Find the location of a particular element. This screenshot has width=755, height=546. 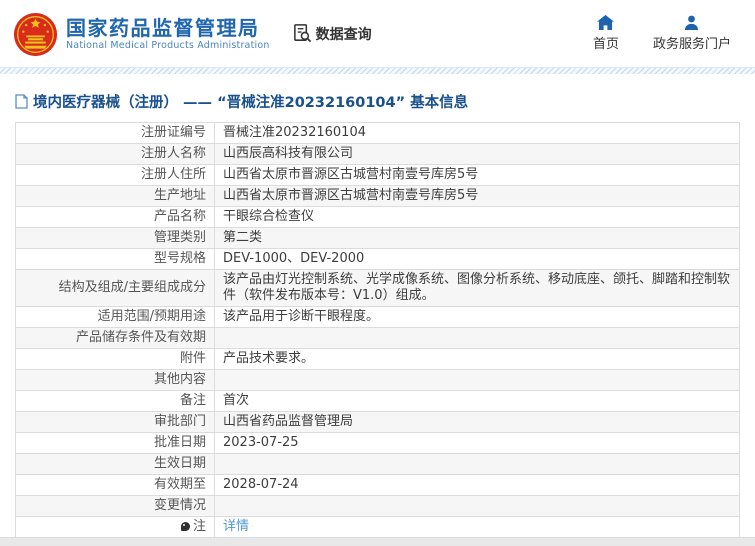

data-query-icon is located at coordinates (302, 33).